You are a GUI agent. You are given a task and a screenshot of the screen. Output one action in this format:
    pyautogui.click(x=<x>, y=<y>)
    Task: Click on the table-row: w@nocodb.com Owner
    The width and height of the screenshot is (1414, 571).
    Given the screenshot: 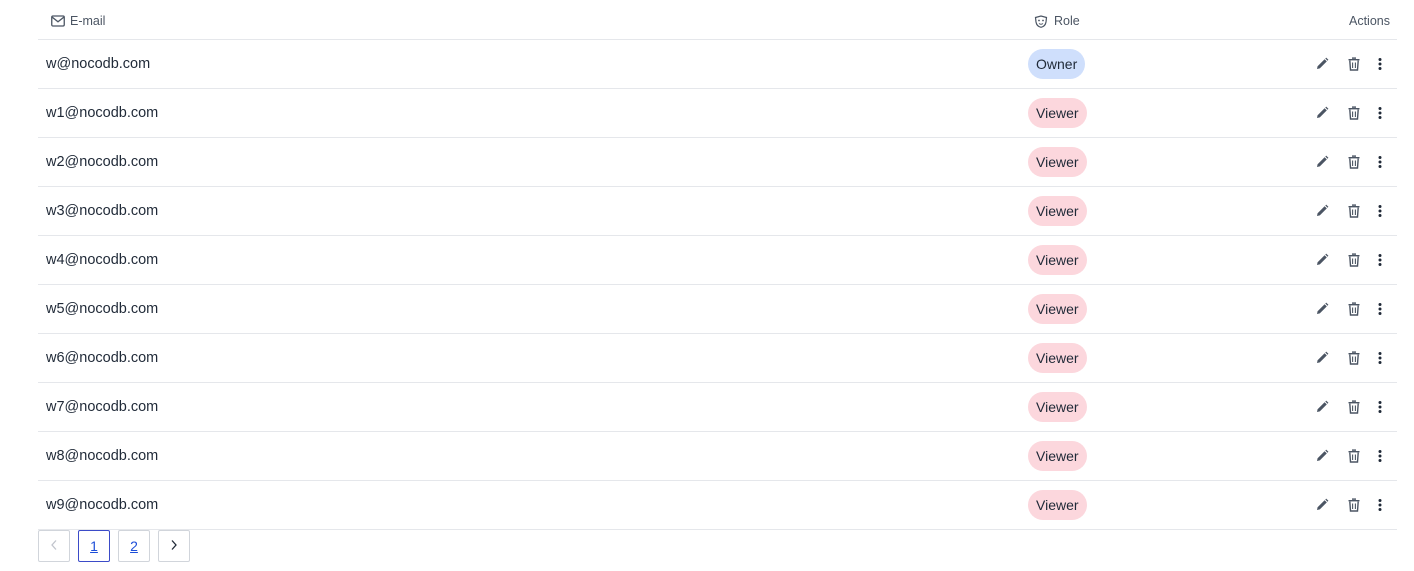 What is the action you would take?
    pyautogui.click(x=717, y=64)
    